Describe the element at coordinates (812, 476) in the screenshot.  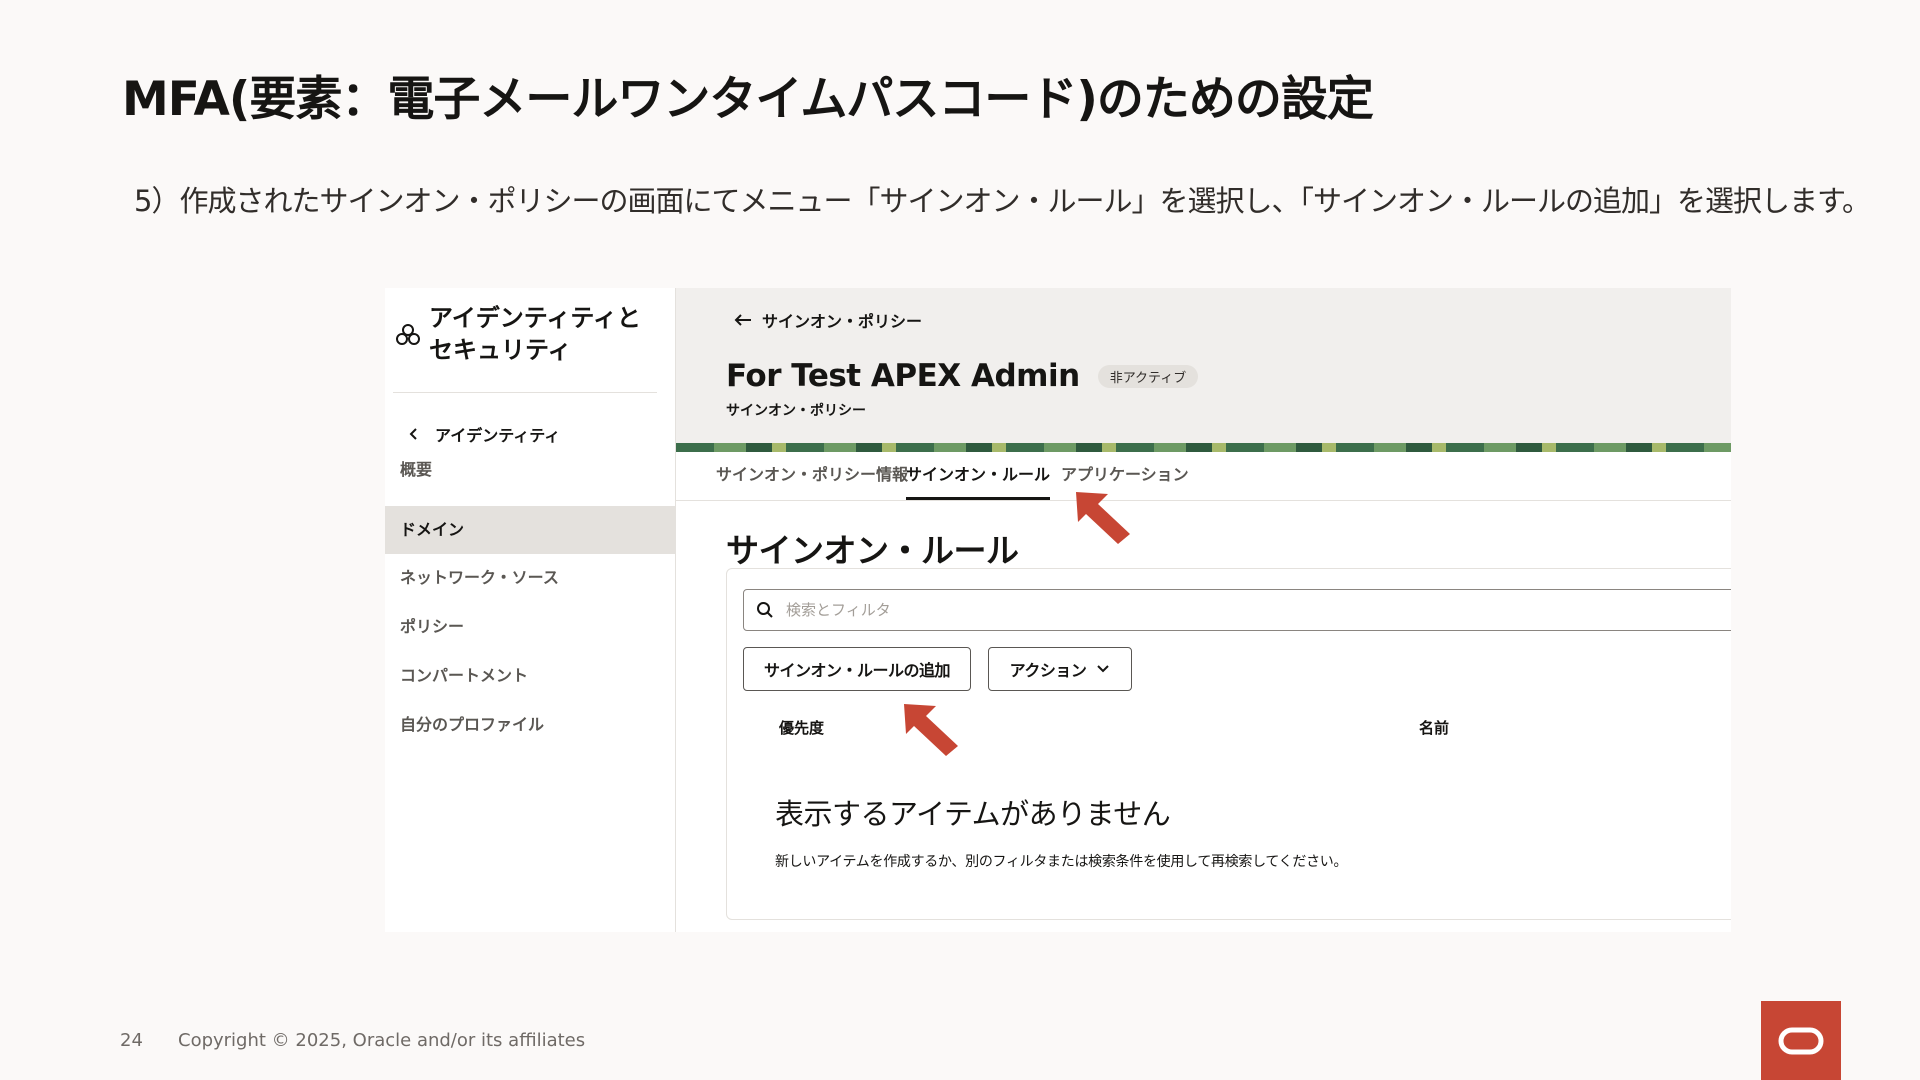
I see `tab-signon-policy-info: サインオン・ポリシー情報` at that location.